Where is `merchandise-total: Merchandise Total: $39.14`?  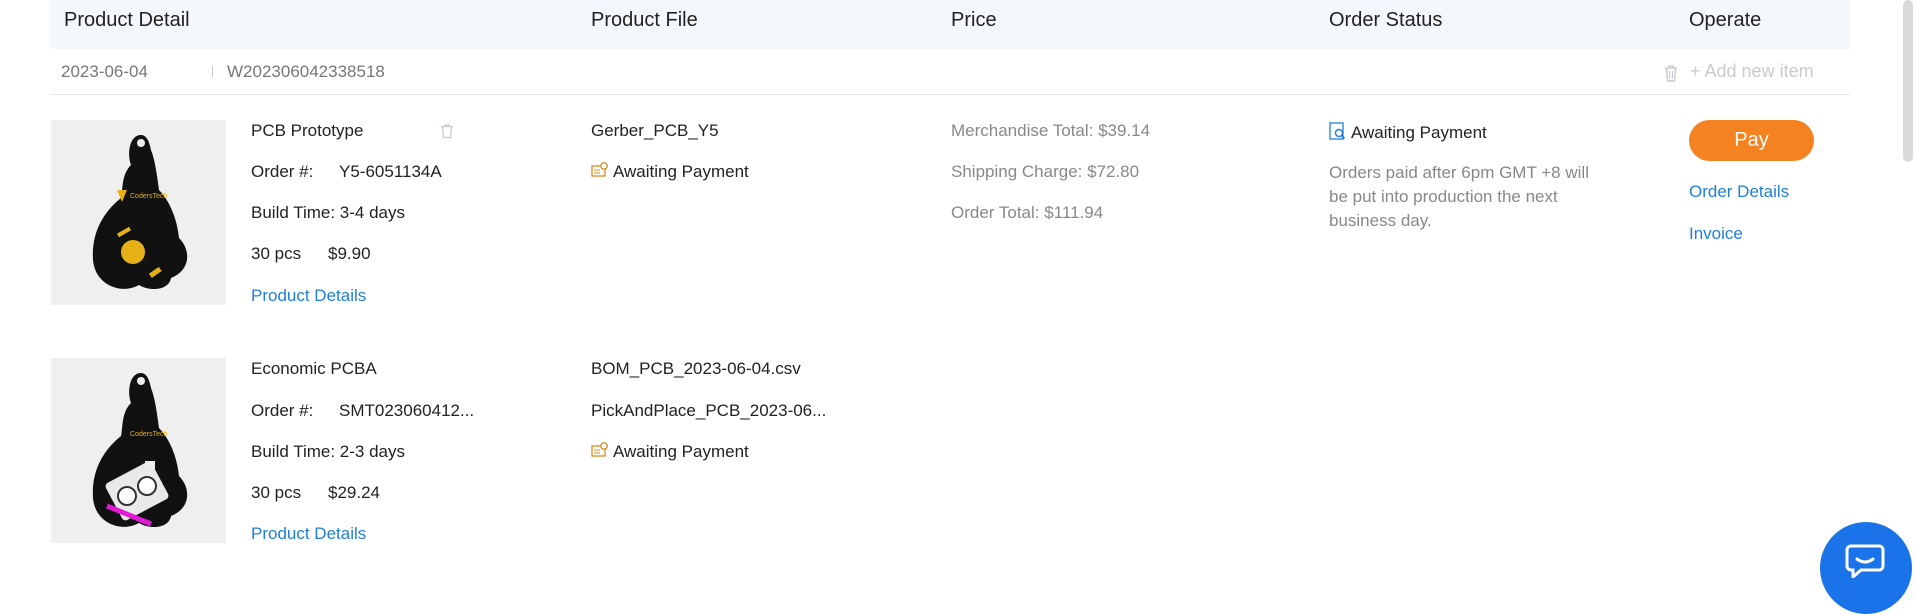 merchandise-total: Merchandise Total: $39.14 is located at coordinates (1051, 130).